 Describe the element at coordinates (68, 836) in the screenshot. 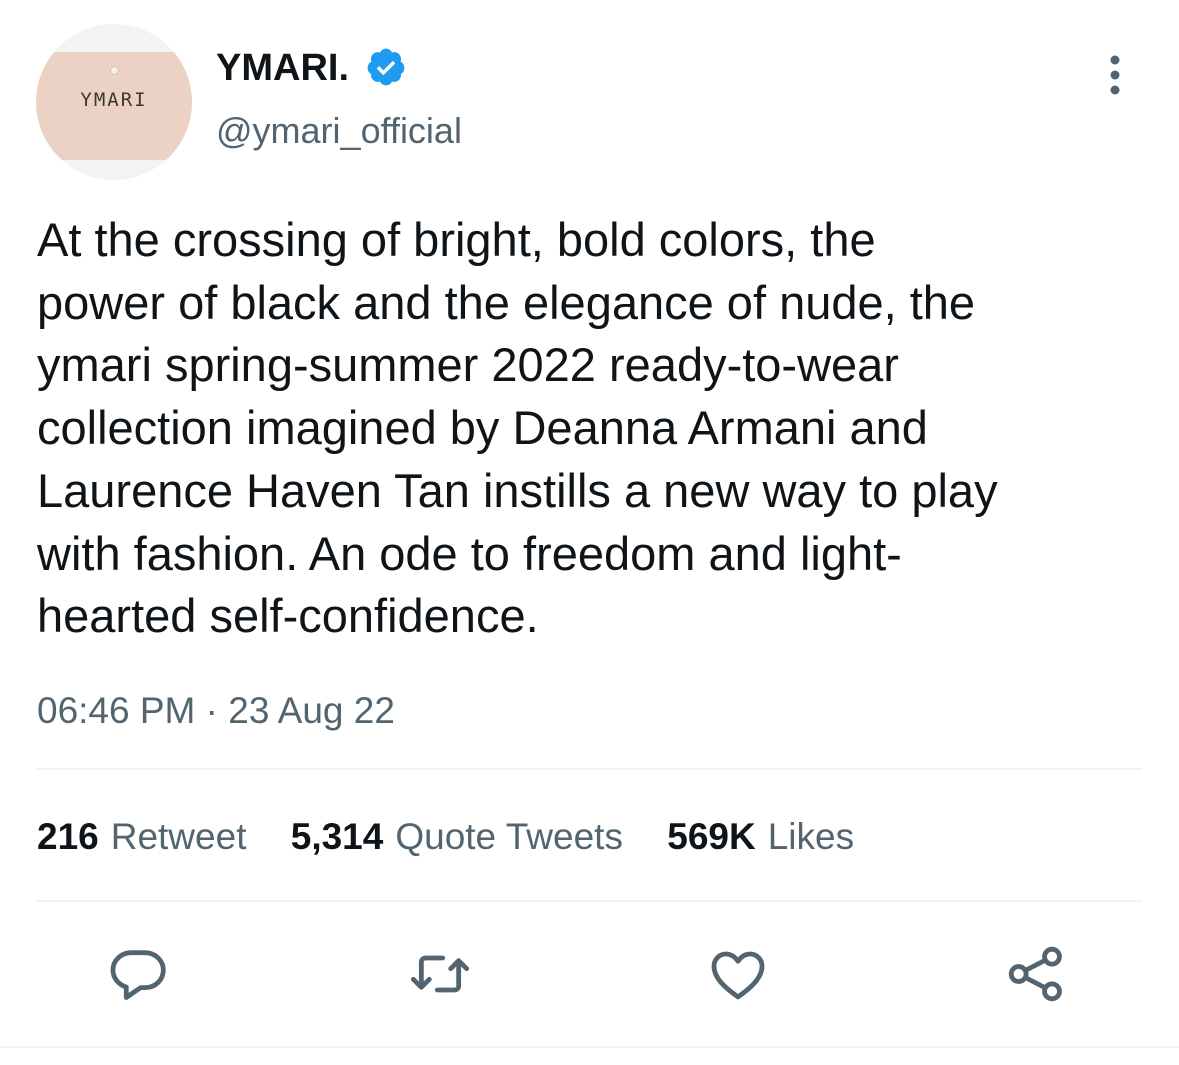

I see `retweets-count: 216` at that location.